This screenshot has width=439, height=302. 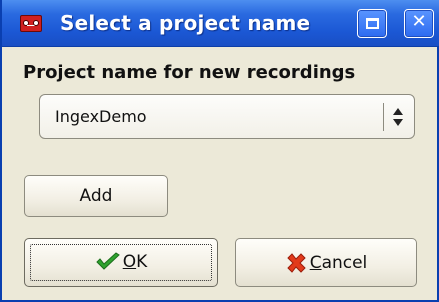 I want to click on ok-label-rest: K, so click(x=142, y=262).